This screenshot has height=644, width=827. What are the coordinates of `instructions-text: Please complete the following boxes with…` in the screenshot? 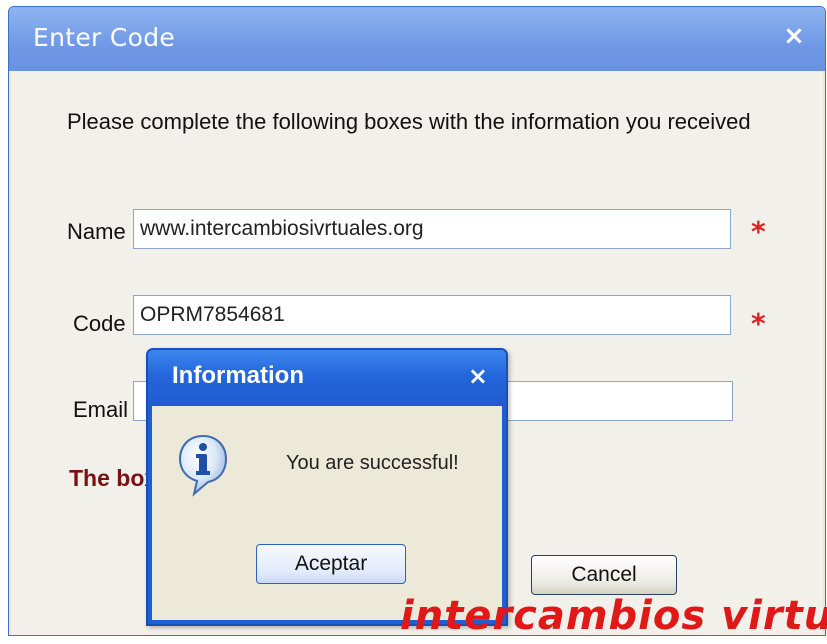 It's located at (409, 121).